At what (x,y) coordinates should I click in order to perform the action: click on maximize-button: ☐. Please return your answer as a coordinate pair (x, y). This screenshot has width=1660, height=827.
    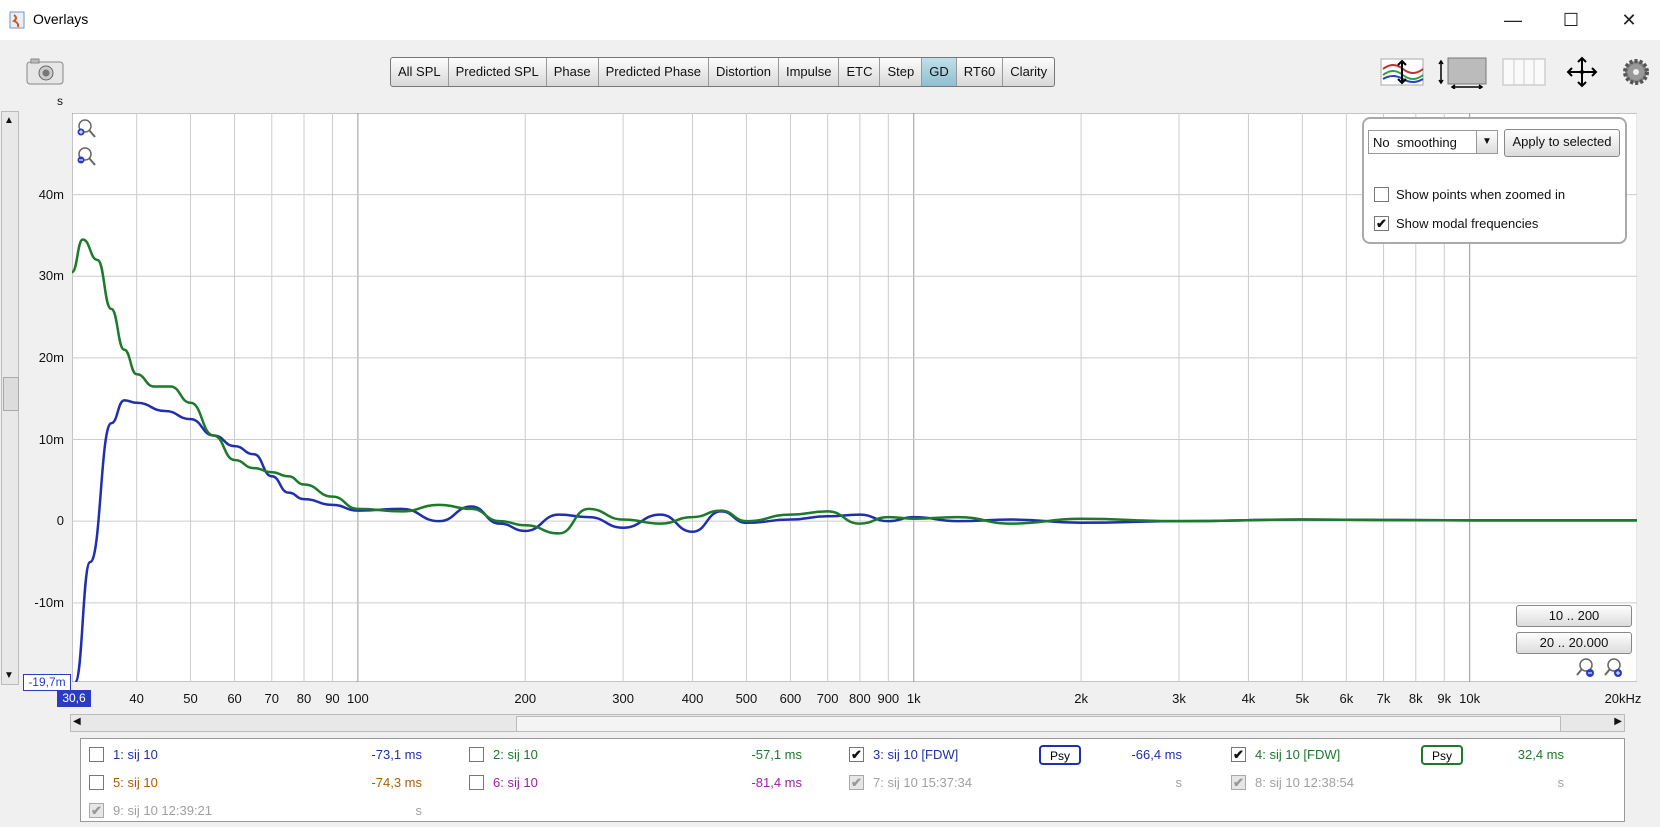
    Looking at the image, I should click on (1571, 20).